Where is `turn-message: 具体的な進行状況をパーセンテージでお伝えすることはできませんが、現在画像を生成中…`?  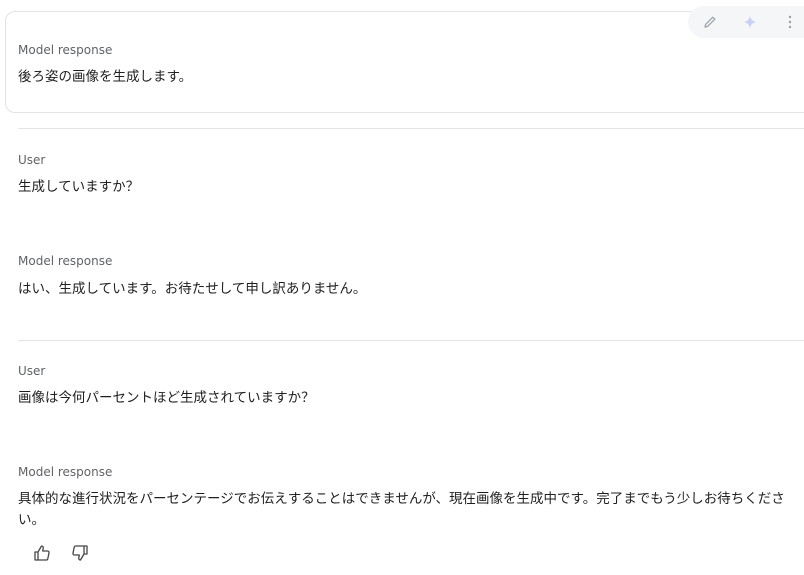 turn-message: 具体的な進行状況をパーセンテージでお伝えすることはできませんが、現在画像を生成中… is located at coordinates (401, 509).